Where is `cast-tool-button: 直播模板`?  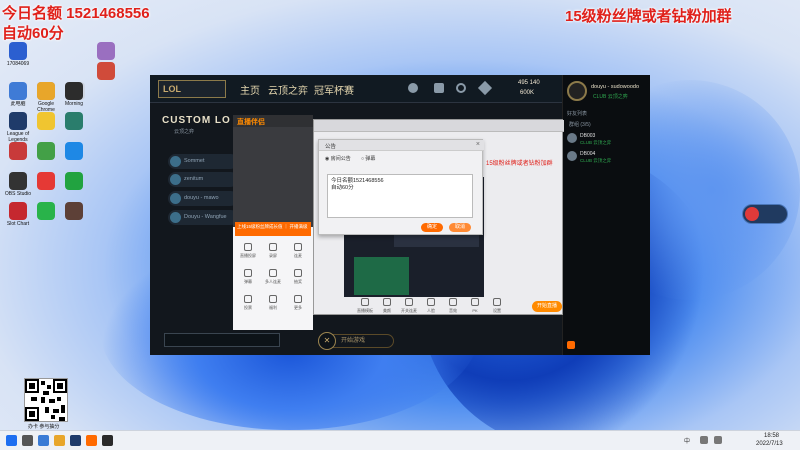
cast-tool-button: 直播模板 is located at coordinates (365, 306).